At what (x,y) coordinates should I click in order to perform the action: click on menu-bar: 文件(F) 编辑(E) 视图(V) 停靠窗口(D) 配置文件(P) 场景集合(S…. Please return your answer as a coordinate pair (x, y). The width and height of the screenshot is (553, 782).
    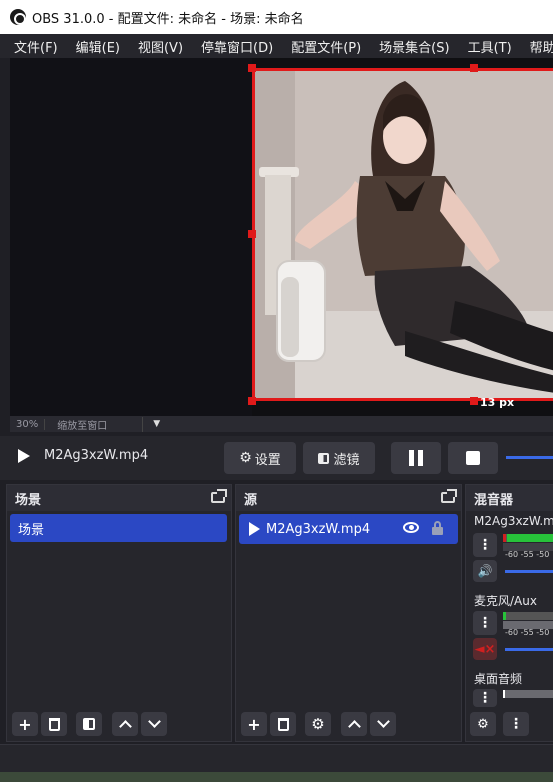
    Looking at the image, I should click on (276, 46).